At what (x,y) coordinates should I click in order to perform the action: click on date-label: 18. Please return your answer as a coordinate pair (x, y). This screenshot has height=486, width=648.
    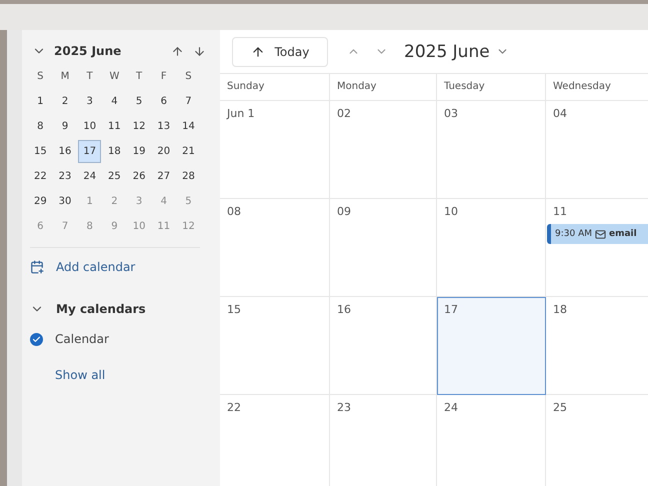
    Looking at the image, I should click on (560, 309).